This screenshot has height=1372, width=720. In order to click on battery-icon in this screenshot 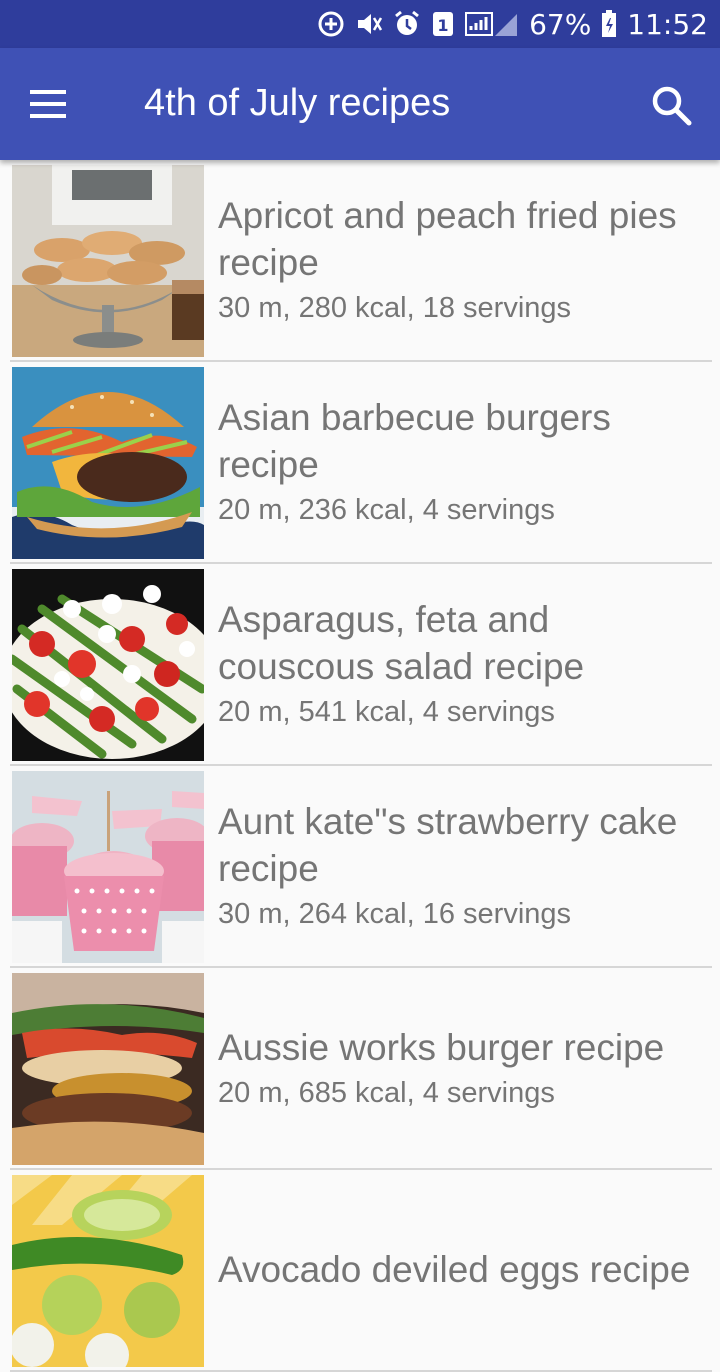, I will do `click(609, 24)`.